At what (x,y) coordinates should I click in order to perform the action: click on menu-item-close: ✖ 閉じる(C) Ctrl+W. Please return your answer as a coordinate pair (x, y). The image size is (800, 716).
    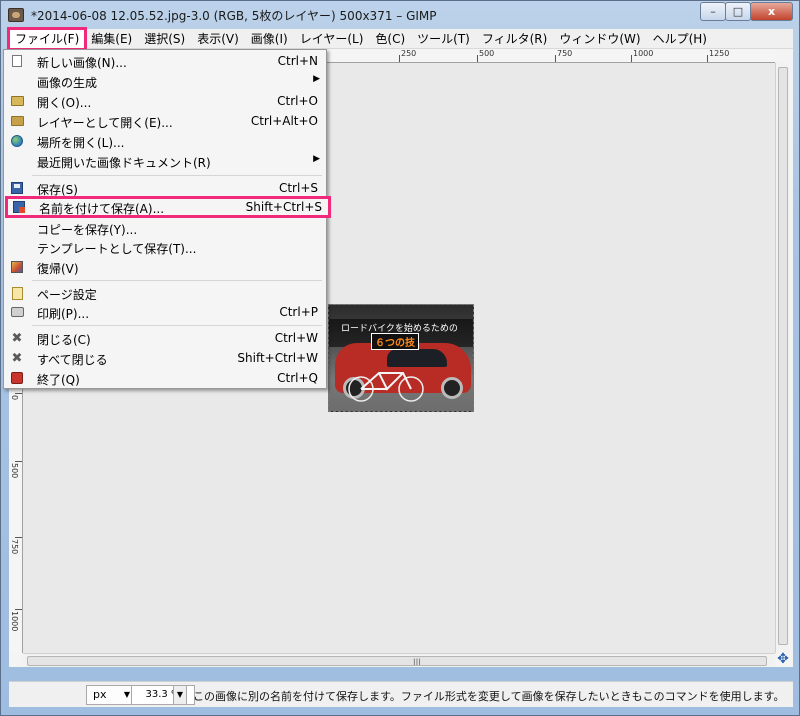
    Looking at the image, I should click on (165, 338).